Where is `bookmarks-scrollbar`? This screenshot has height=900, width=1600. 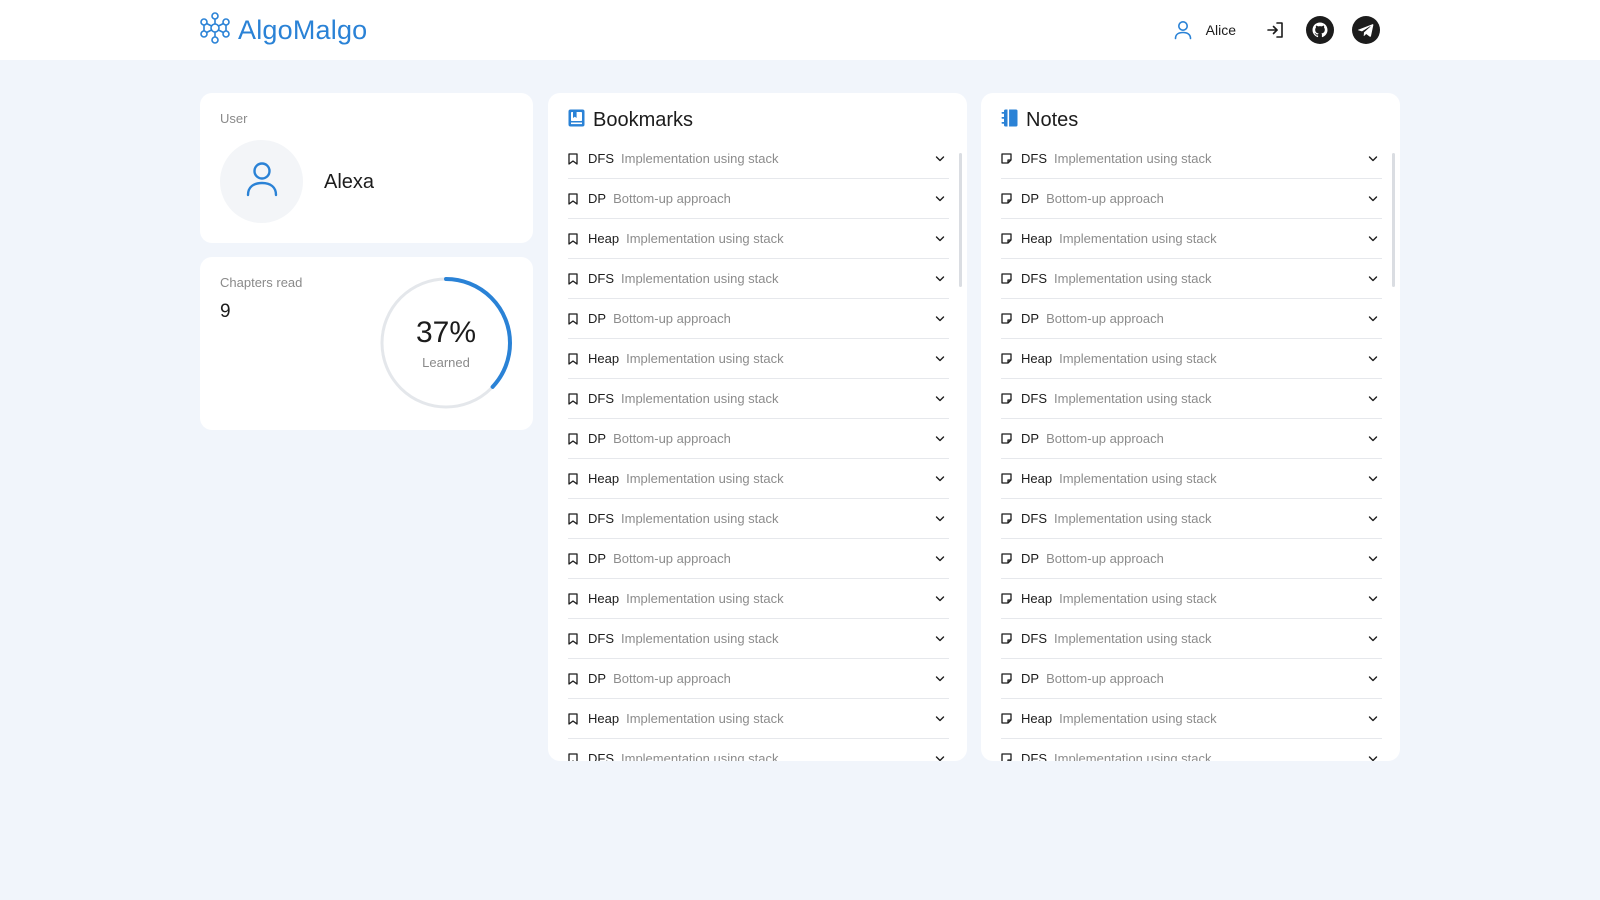 bookmarks-scrollbar is located at coordinates (960, 220).